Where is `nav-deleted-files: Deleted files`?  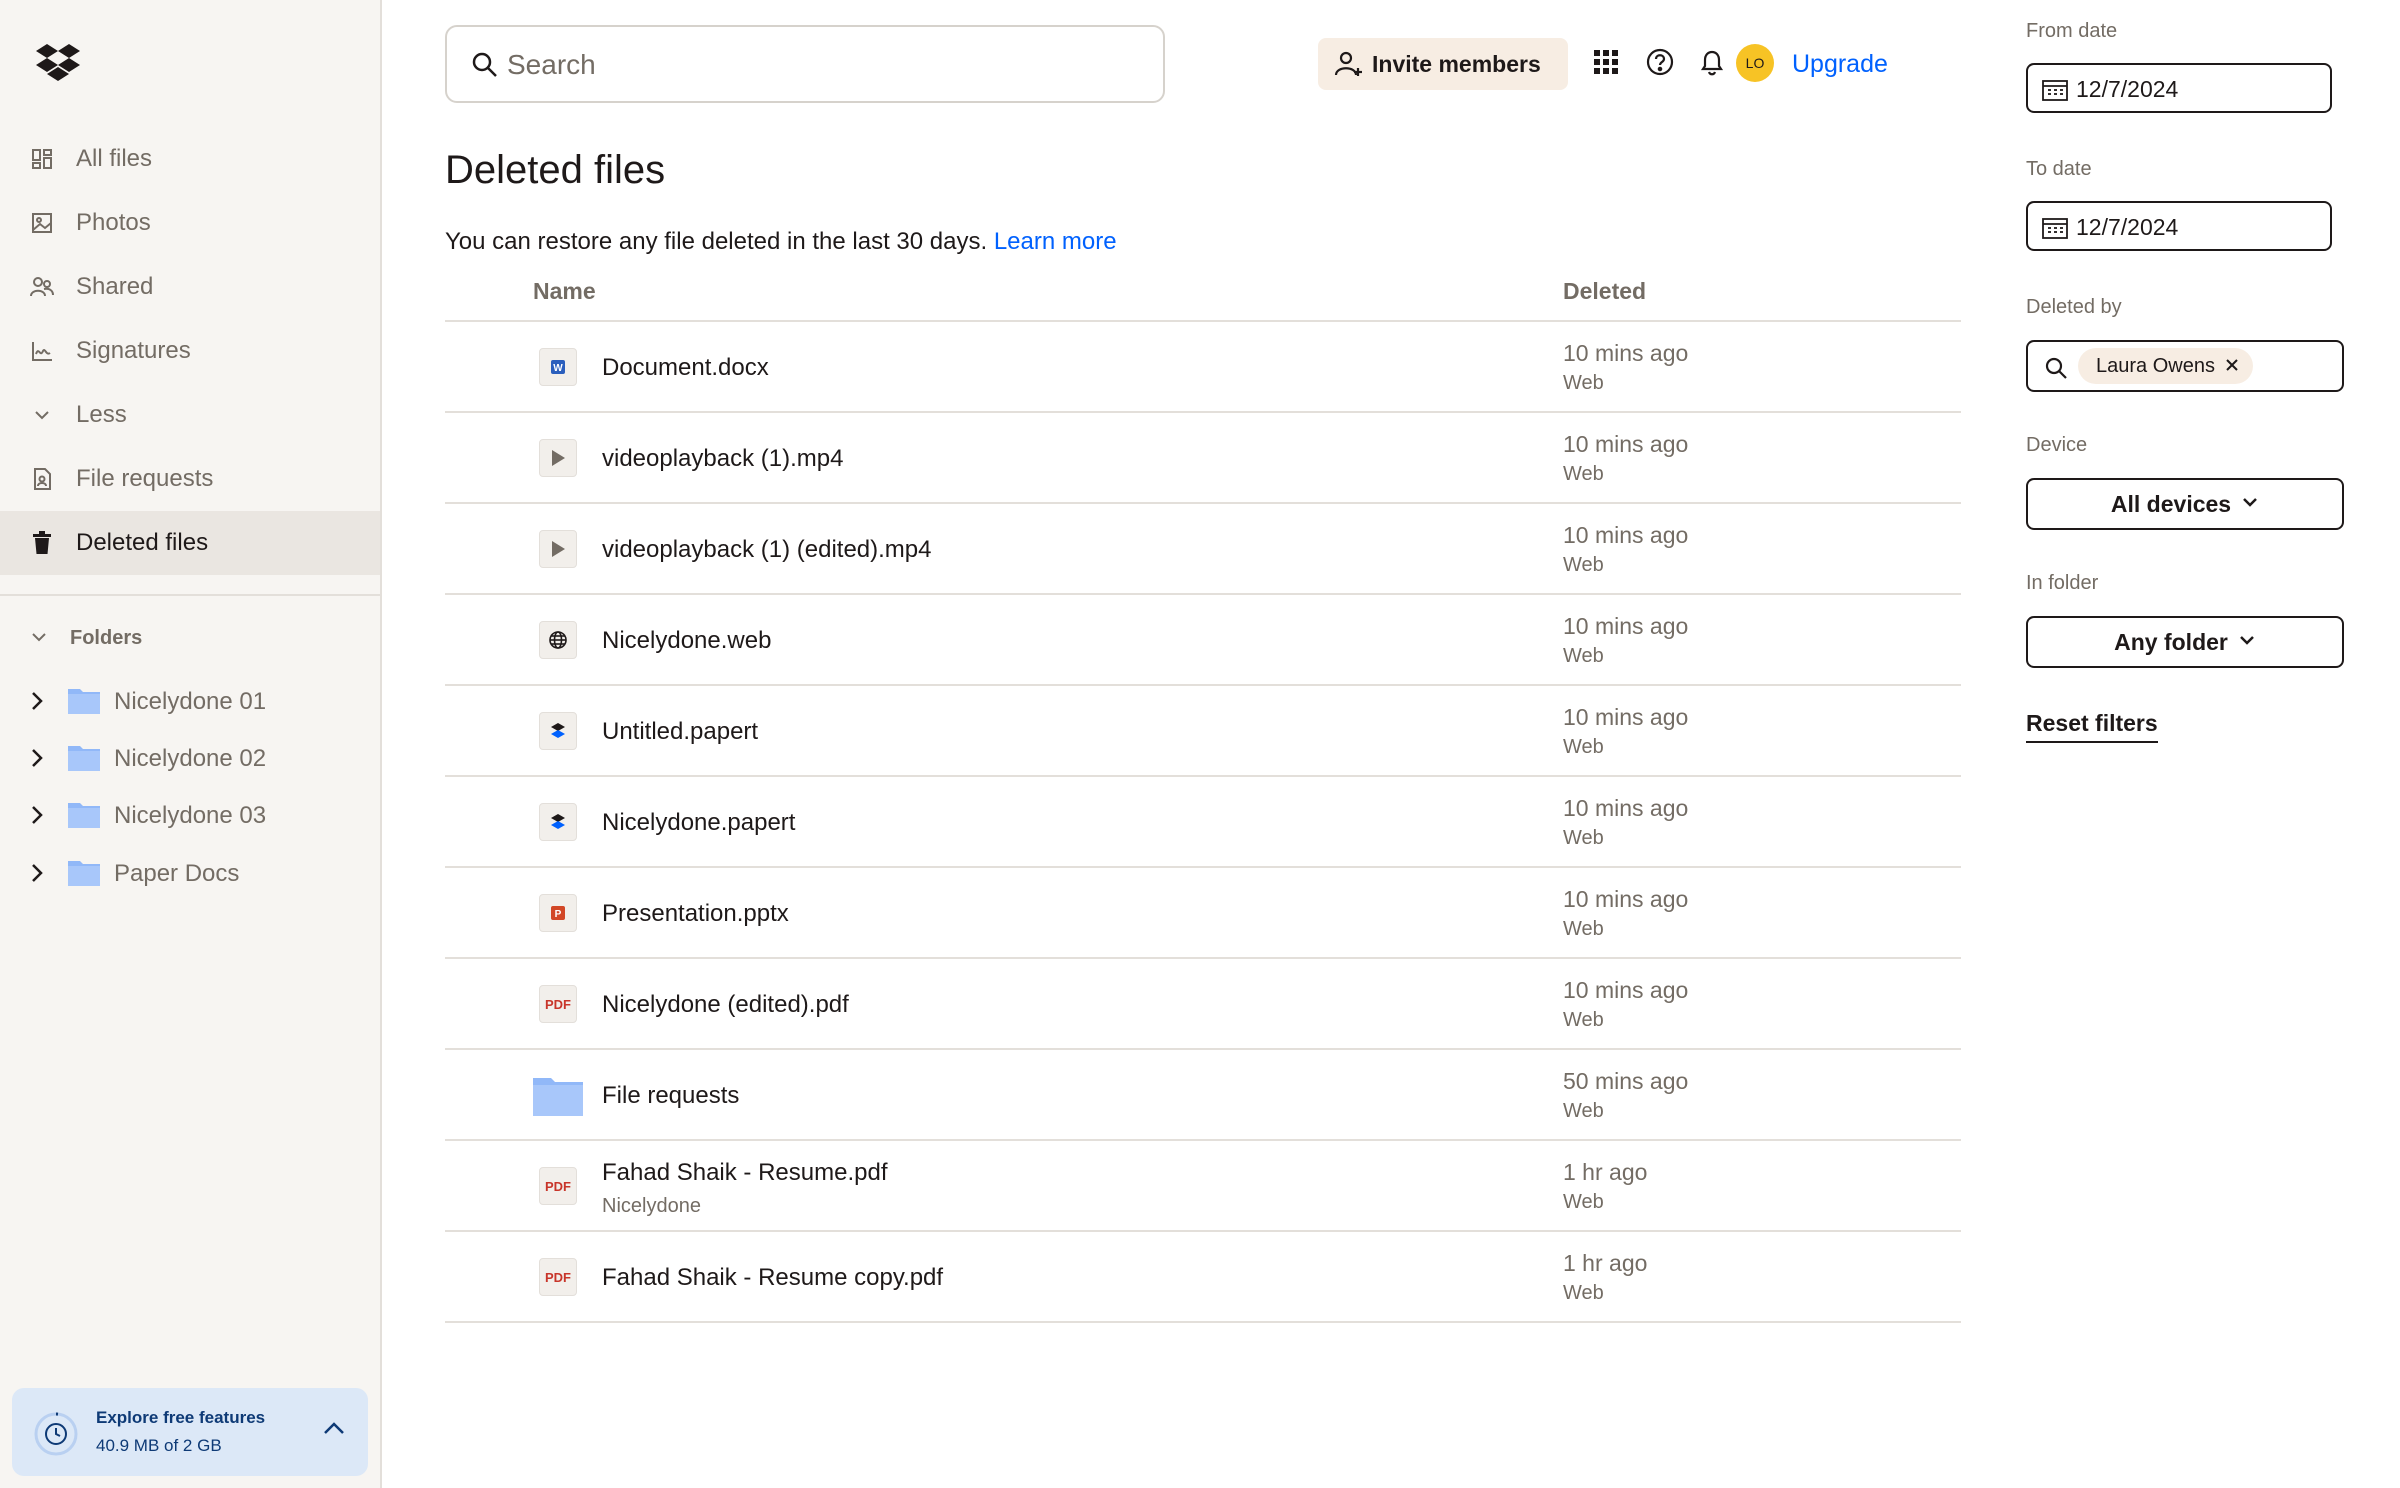
nav-deleted-files: Deleted files is located at coordinates (190, 543).